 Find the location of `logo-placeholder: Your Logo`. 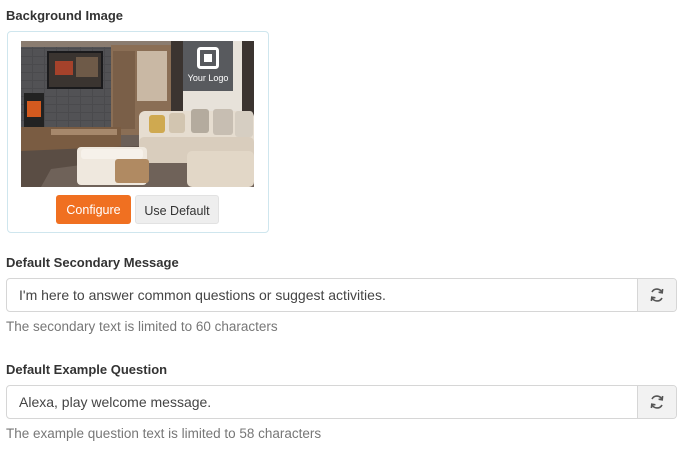

logo-placeholder: Your Logo is located at coordinates (208, 66).